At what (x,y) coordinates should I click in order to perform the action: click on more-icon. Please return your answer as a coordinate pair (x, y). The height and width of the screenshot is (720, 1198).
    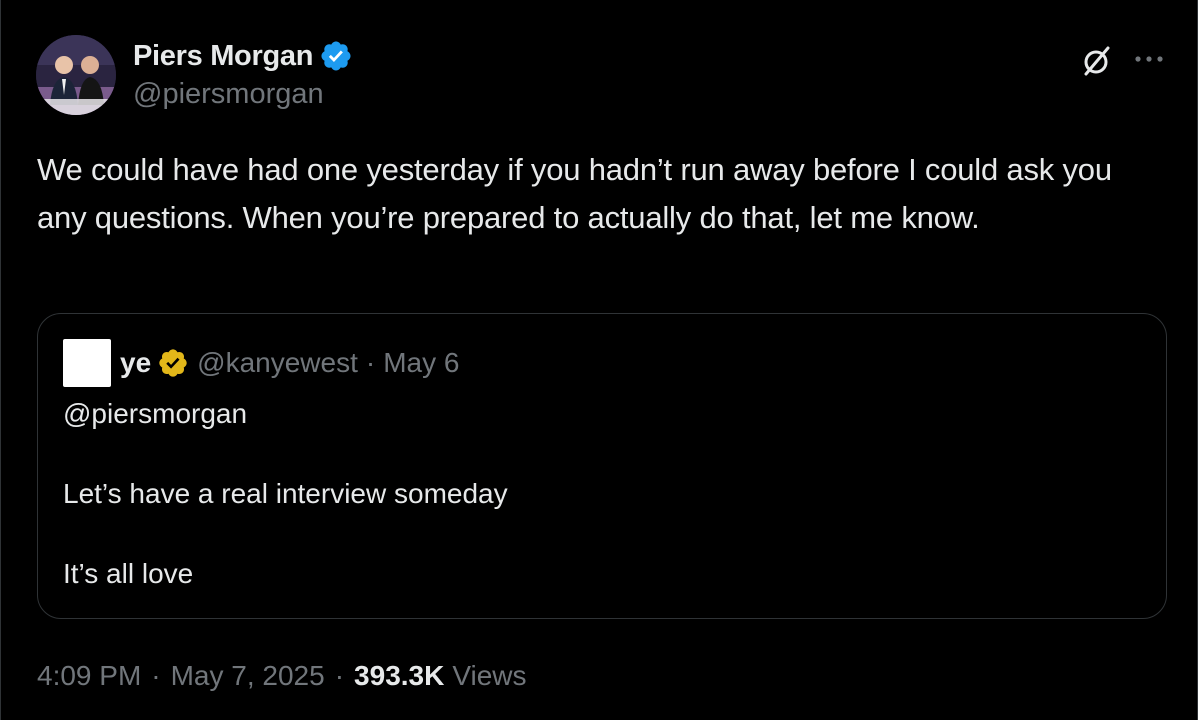
    Looking at the image, I should click on (1149, 59).